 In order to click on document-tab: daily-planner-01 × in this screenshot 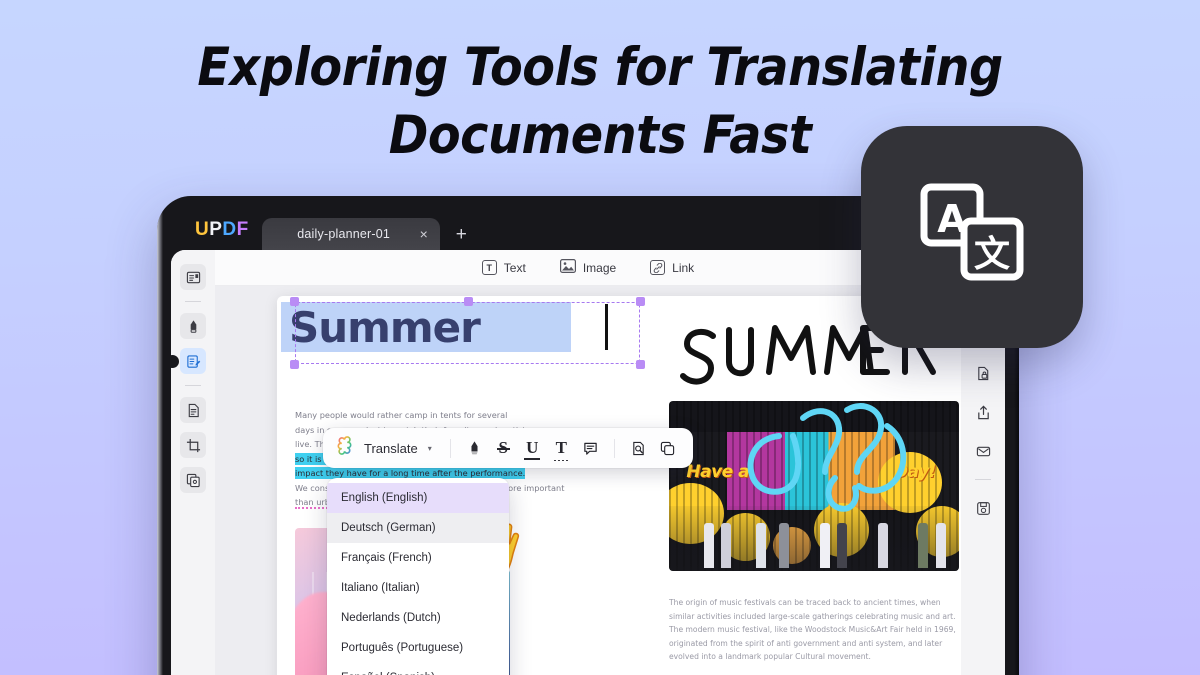, I will do `click(350, 234)`.